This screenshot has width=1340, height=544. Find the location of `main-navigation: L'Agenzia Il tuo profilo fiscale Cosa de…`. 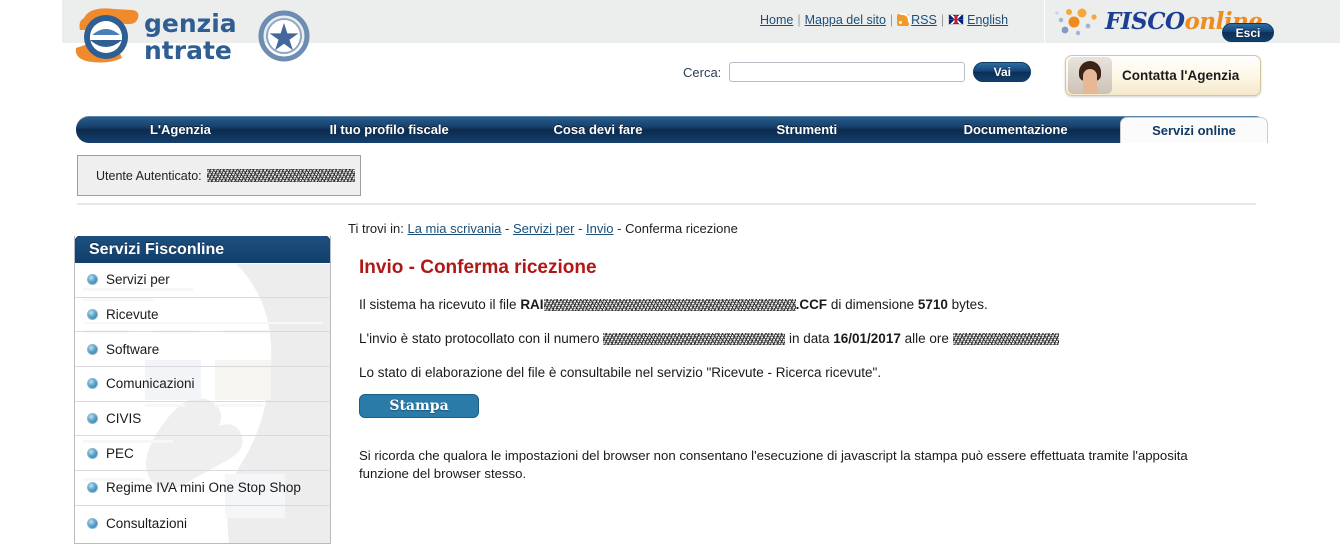

main-navigation: L'Agenzia Il tuo profilo fiscale Cosa de… is located at coordinates (672, 129).